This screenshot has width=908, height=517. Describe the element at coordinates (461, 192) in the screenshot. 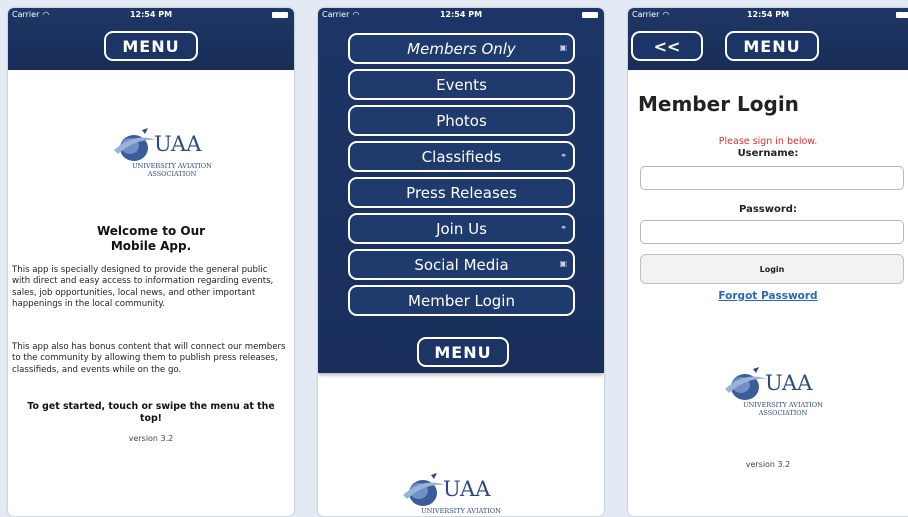

I see `menu-item-press-releases: Press Releases` at that location.